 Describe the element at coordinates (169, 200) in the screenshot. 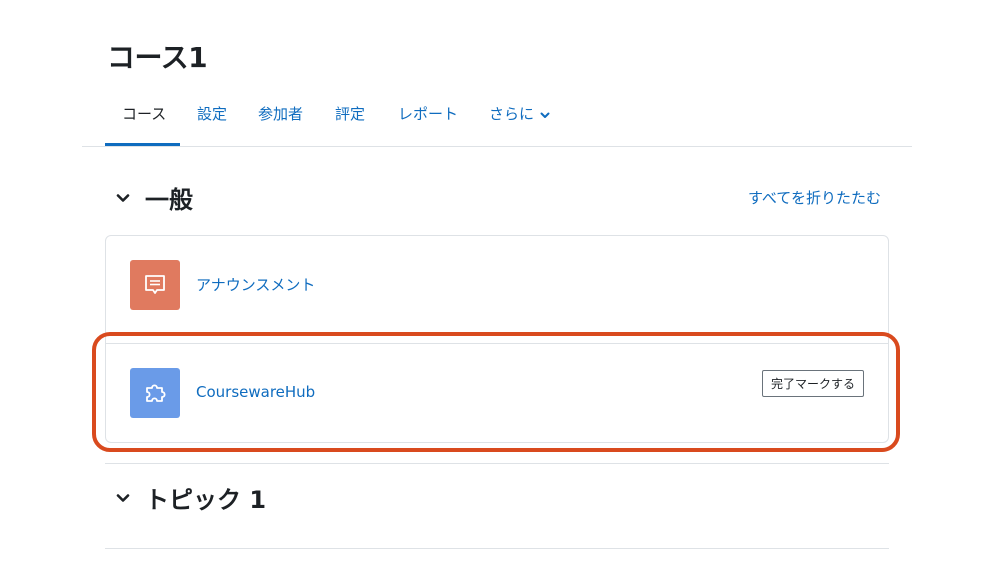

I see `section-title: 一般` at that location.